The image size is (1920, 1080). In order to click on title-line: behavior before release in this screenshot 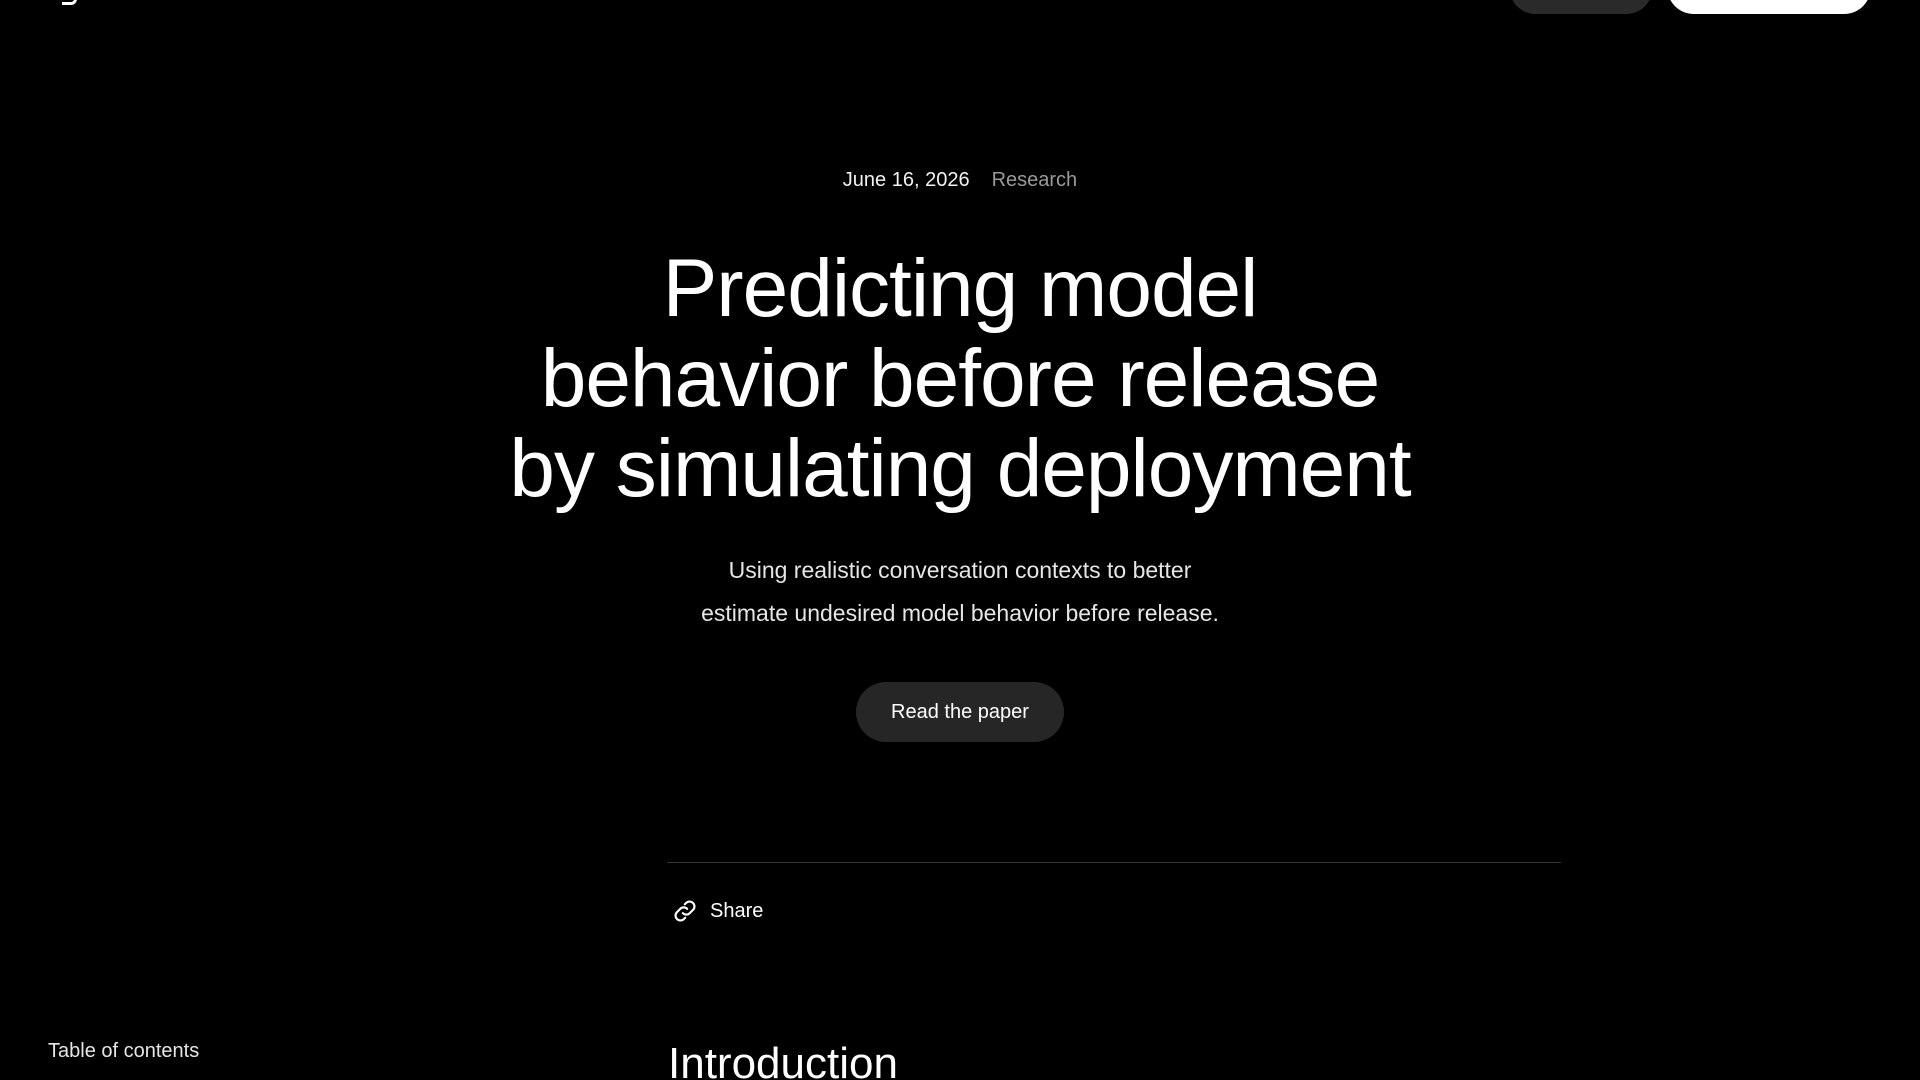, I will do `click(960, 378)`.